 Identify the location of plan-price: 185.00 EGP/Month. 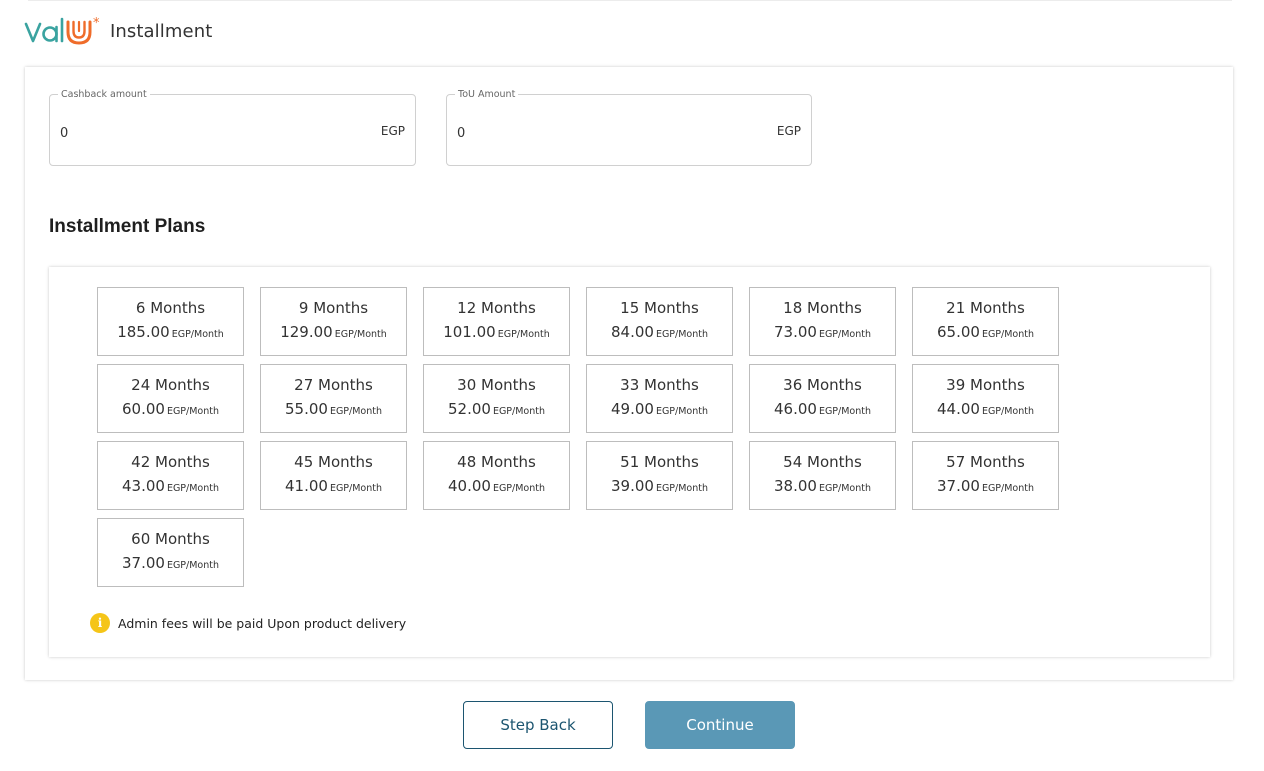
(170, 333).